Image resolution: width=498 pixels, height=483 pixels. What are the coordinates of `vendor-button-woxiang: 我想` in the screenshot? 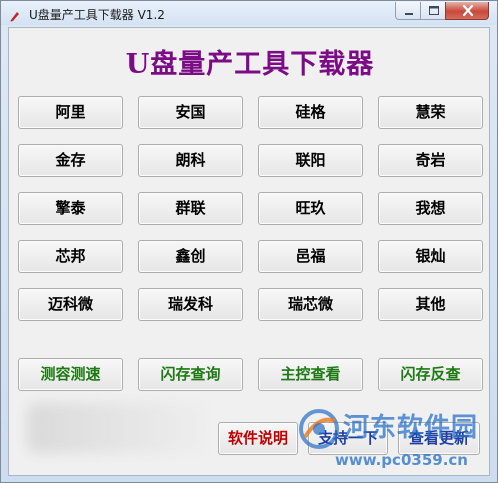 It's located at (430, 208).